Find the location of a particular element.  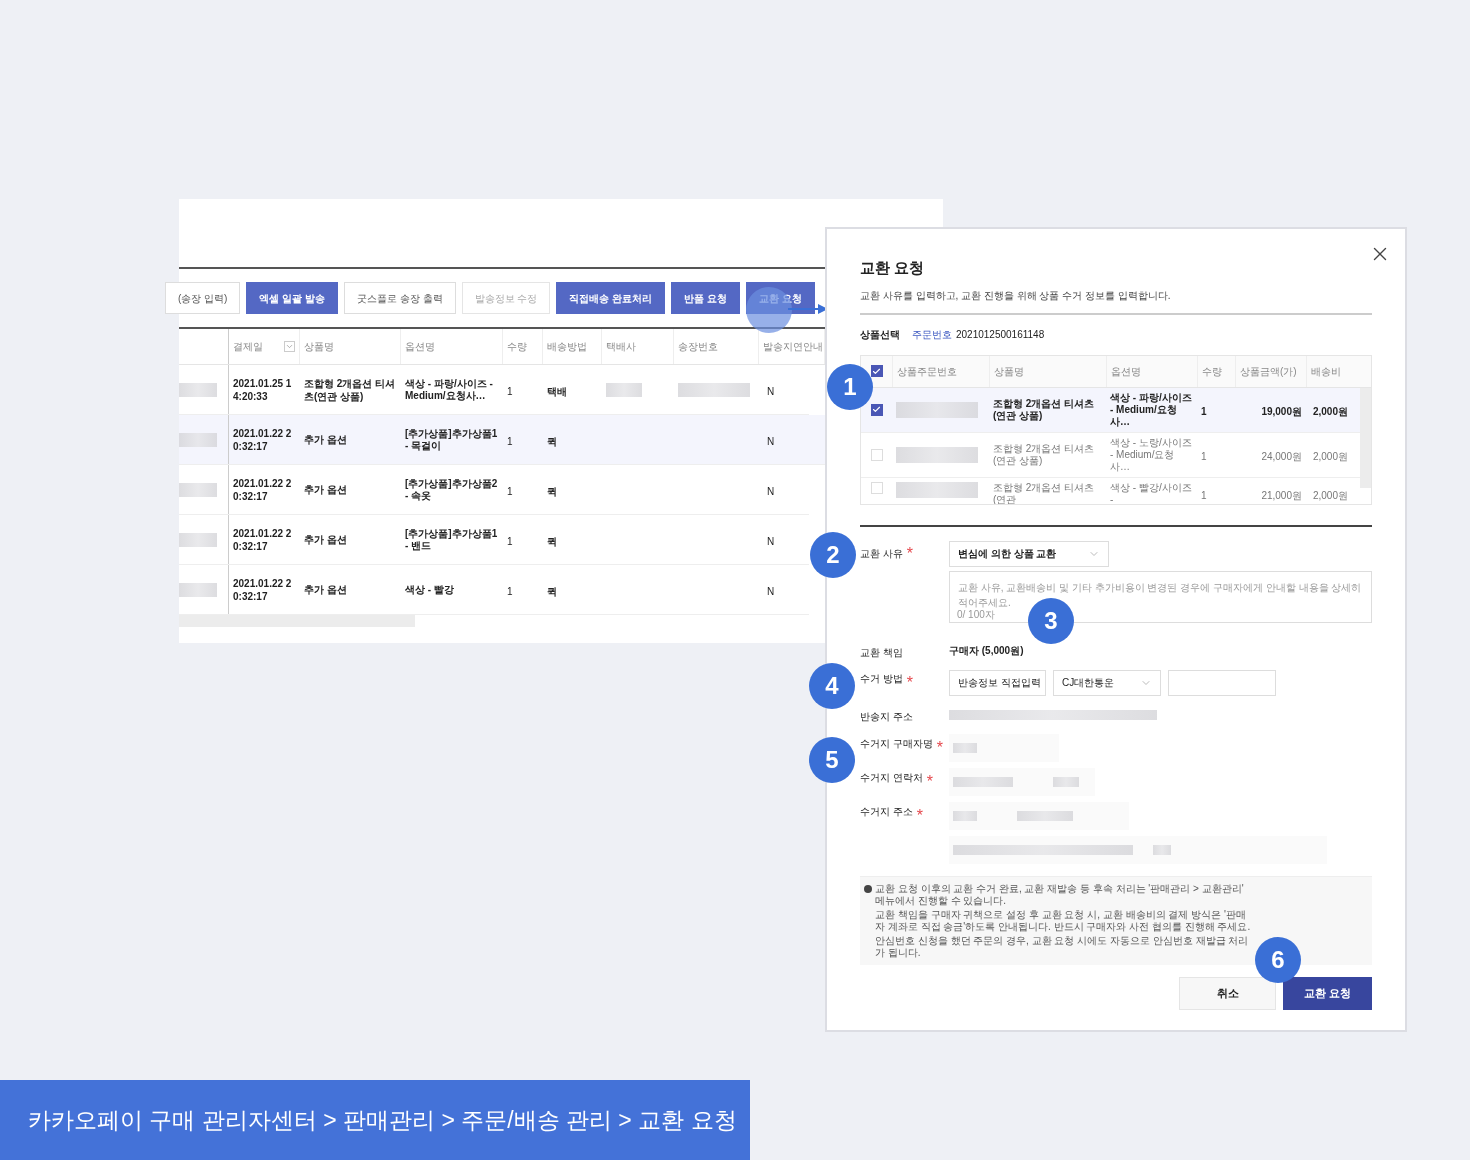

step-badge: 4 is located at coordinates (832, 686).